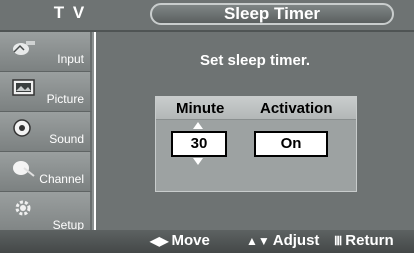 Image resolution: width=414 pixels, height=253 pixels. Describe the element at coordinates (256, 108) in the screenshot. I see `dialog-header: Minute Activation` at that location.